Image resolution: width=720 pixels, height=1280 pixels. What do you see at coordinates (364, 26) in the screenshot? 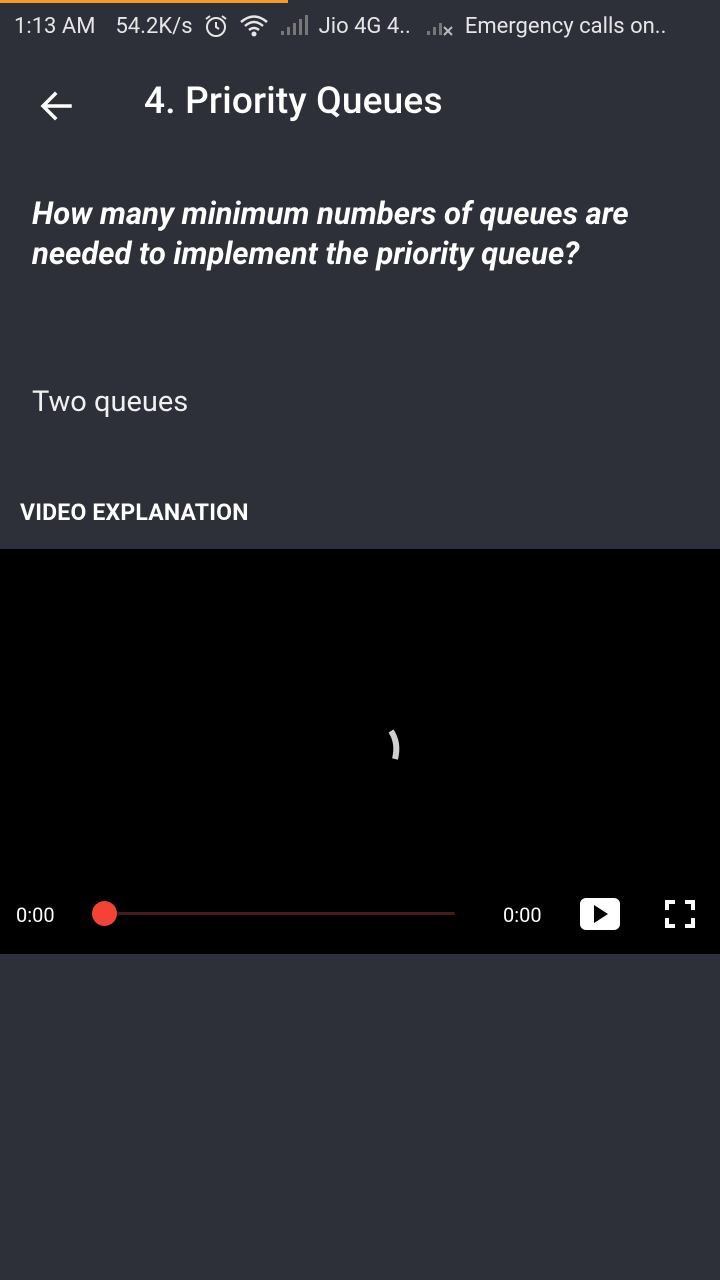
I see `status-carrier: Jio 4G 4..` at bounding box center [364, 26].